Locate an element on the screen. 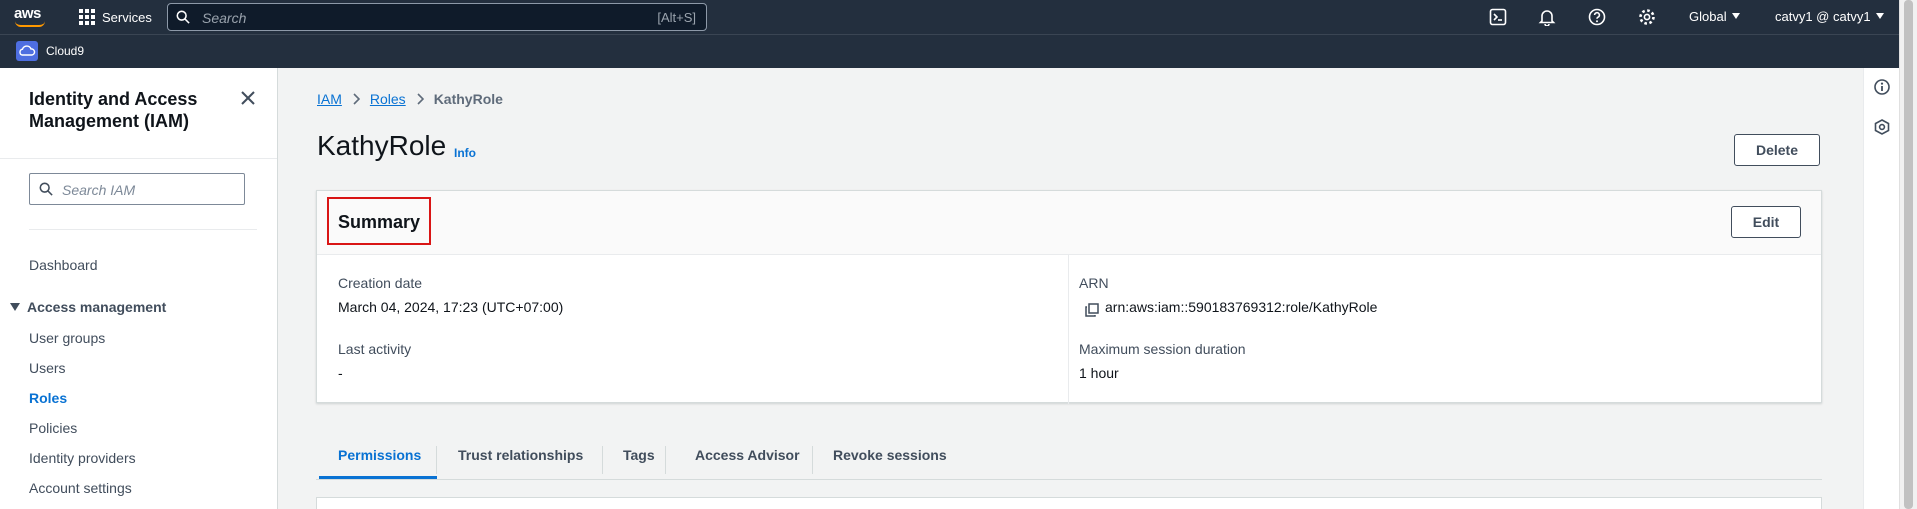 This screenshot has height=509, width=1917. sidebar-item-user-groups: User groups is located at coordinates (67, 338).